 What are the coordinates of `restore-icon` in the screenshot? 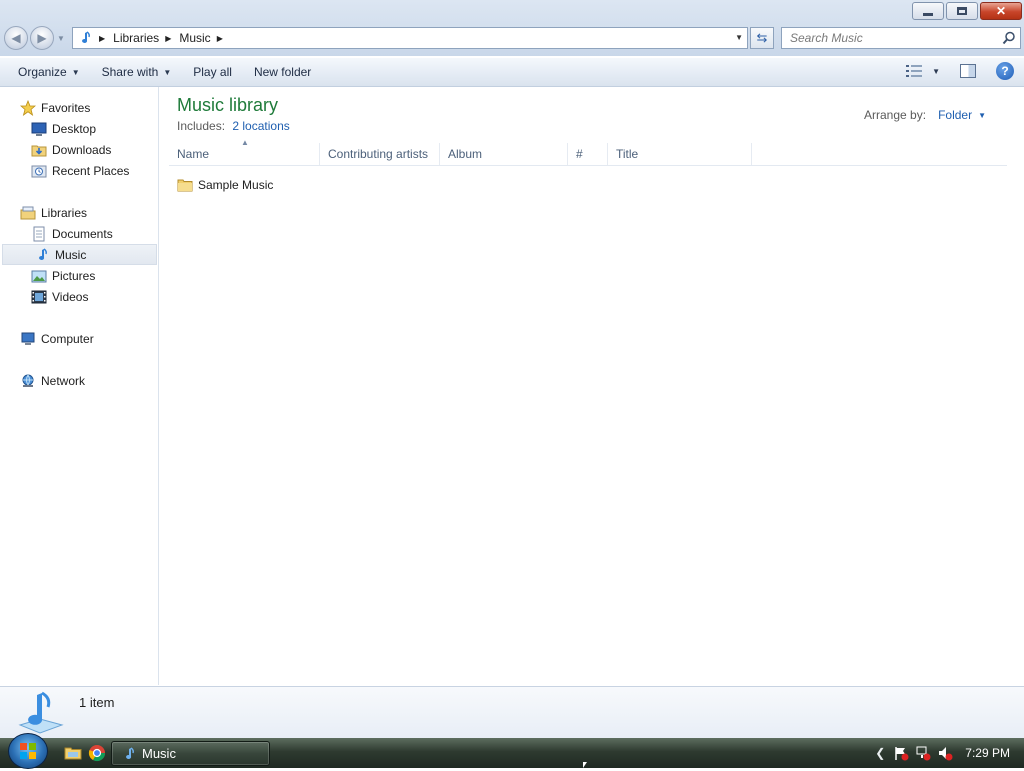 It's located at (962, 11).